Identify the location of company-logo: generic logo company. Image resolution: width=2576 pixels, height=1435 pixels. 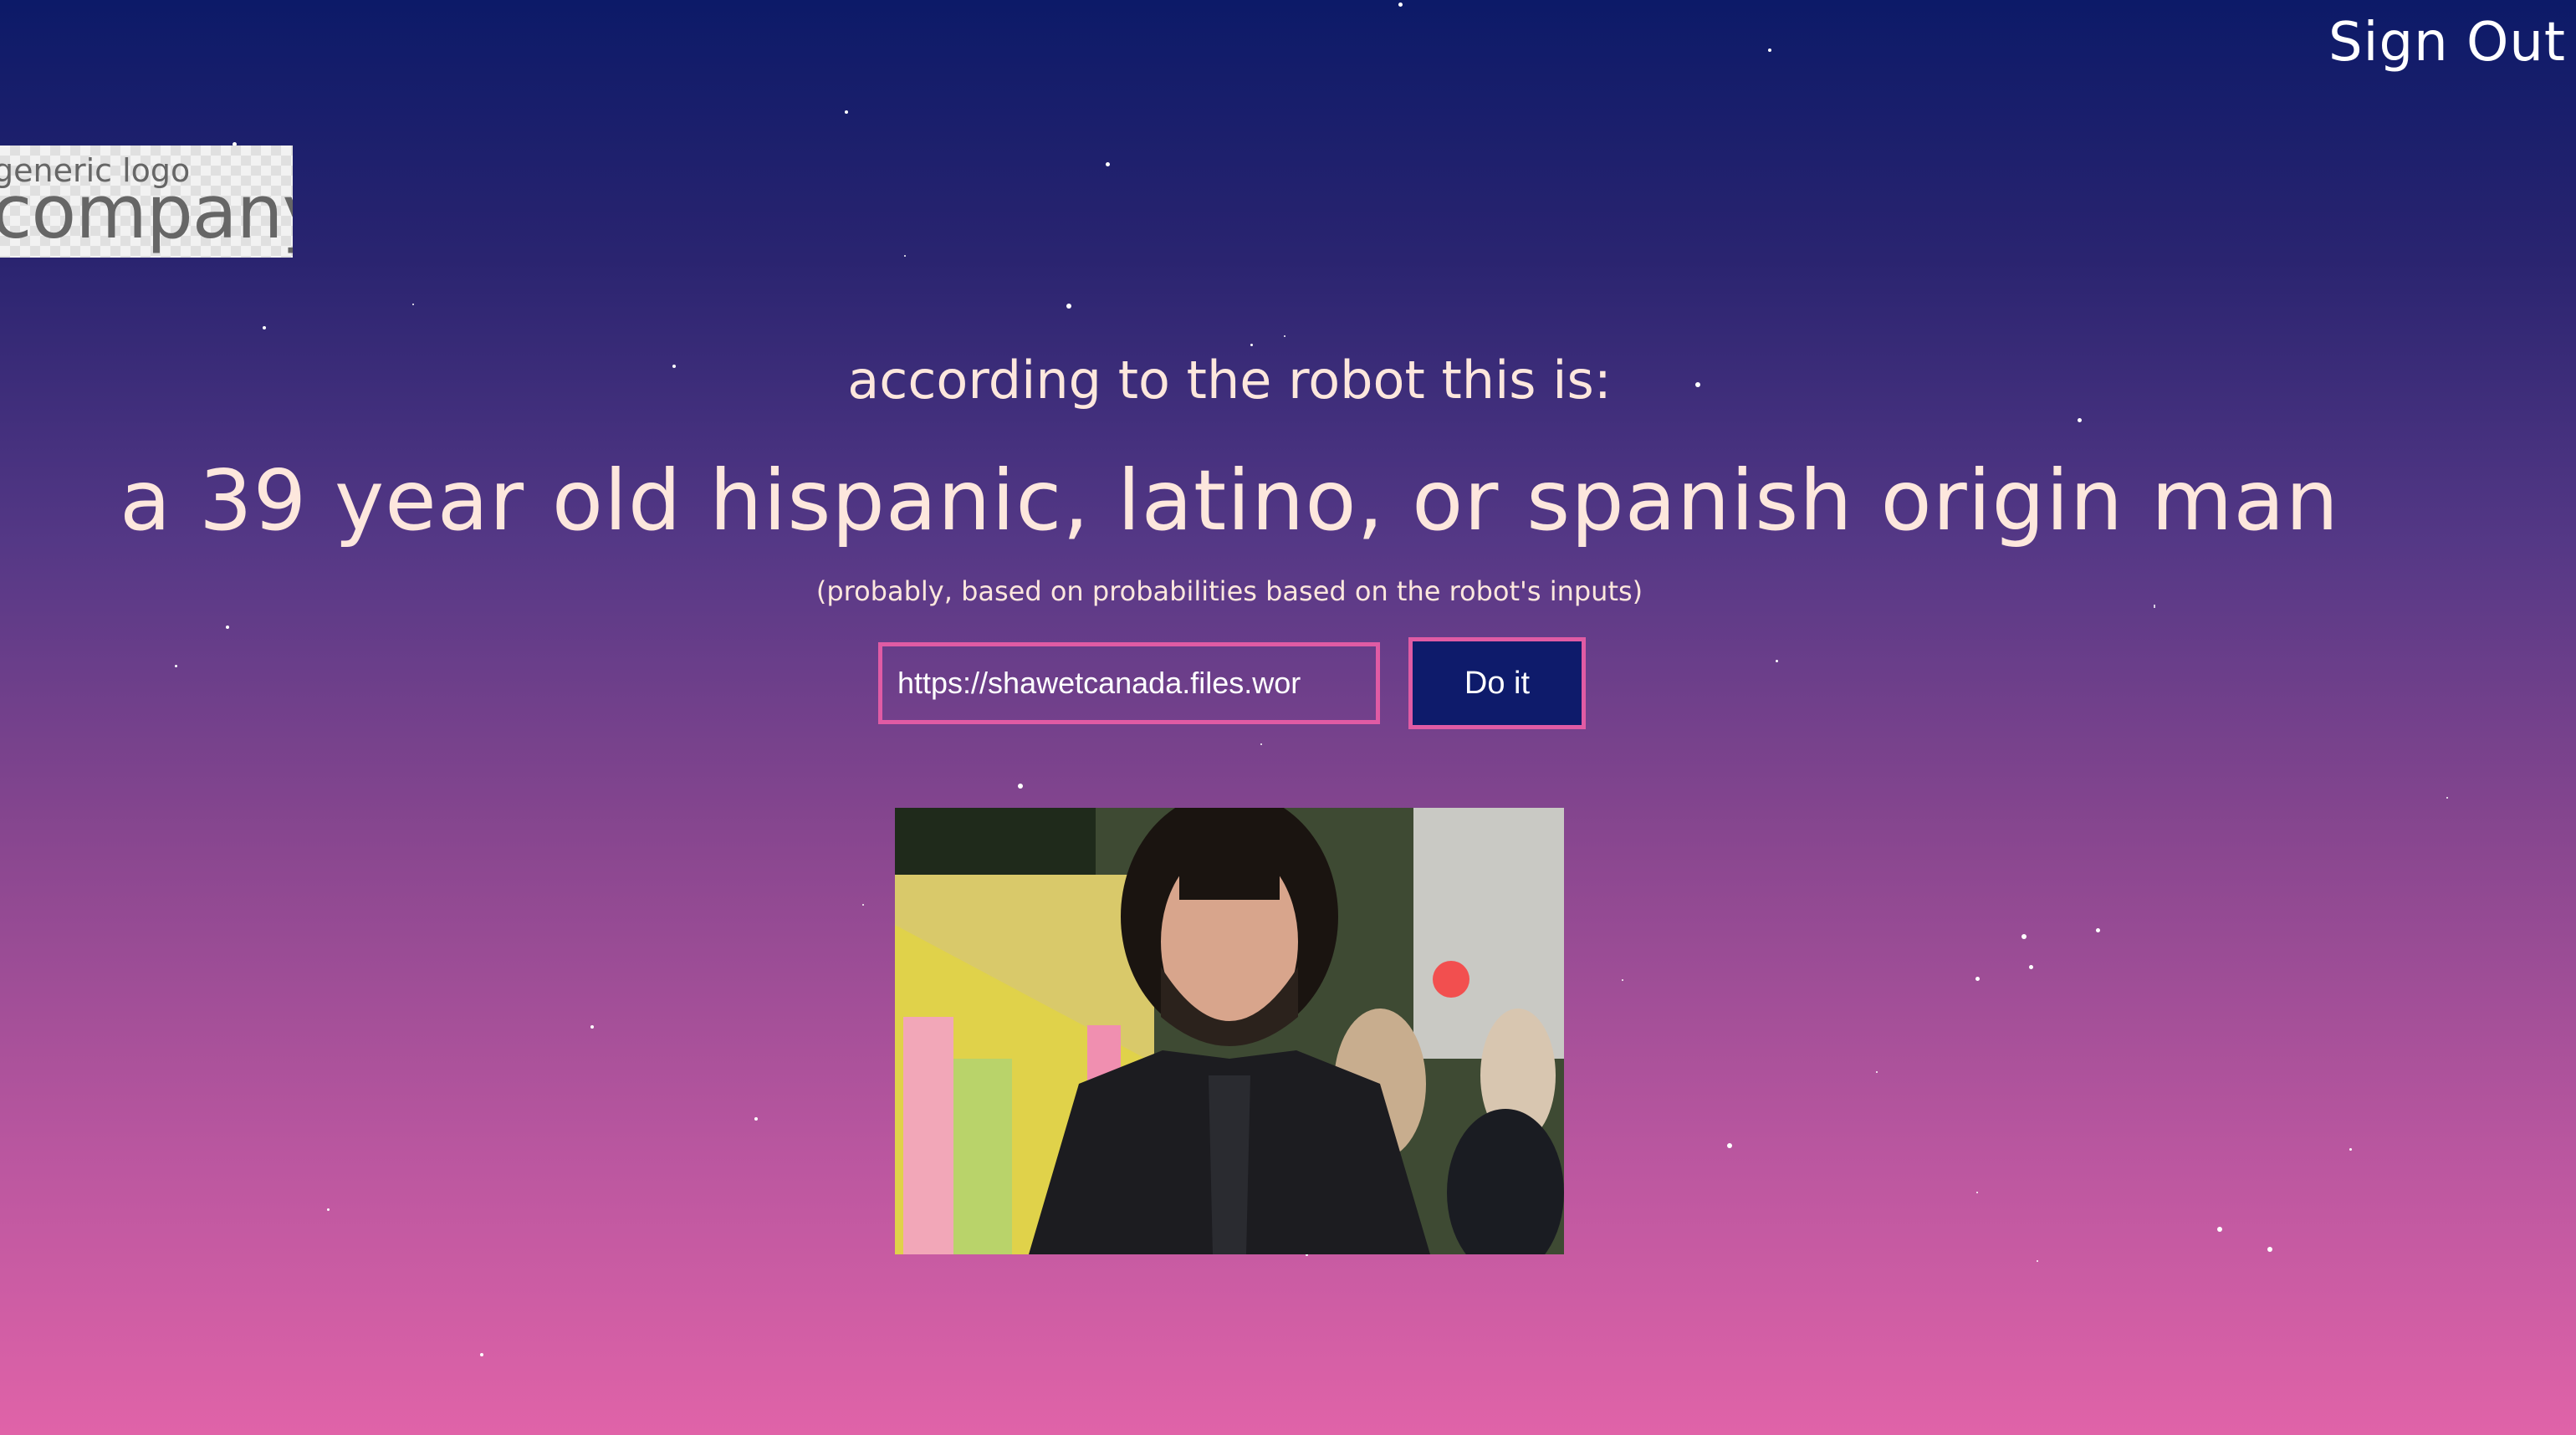
(146, 202).